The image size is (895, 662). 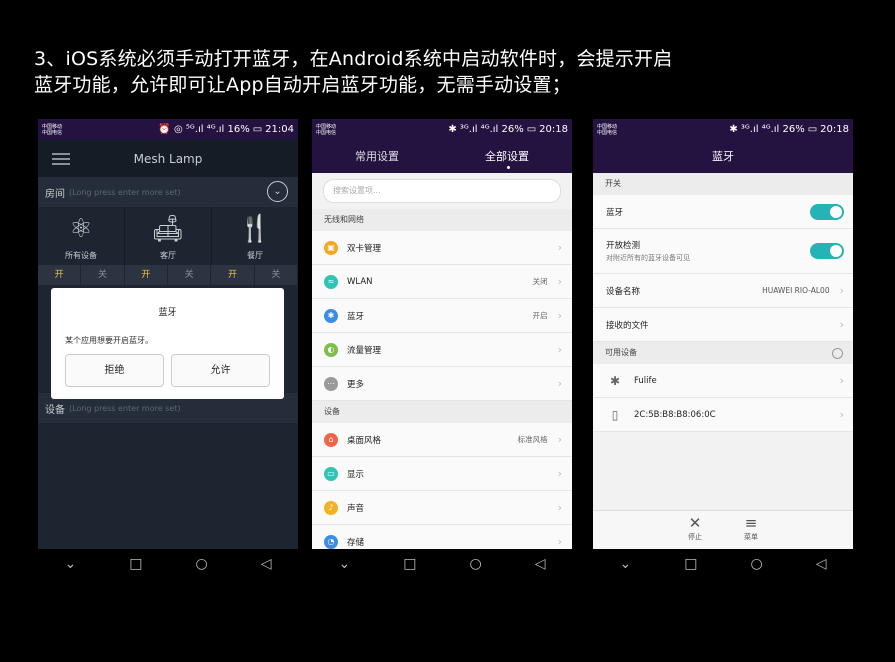 I want to click on cutlery-icon: 🍴, so click(x=255, y=229).